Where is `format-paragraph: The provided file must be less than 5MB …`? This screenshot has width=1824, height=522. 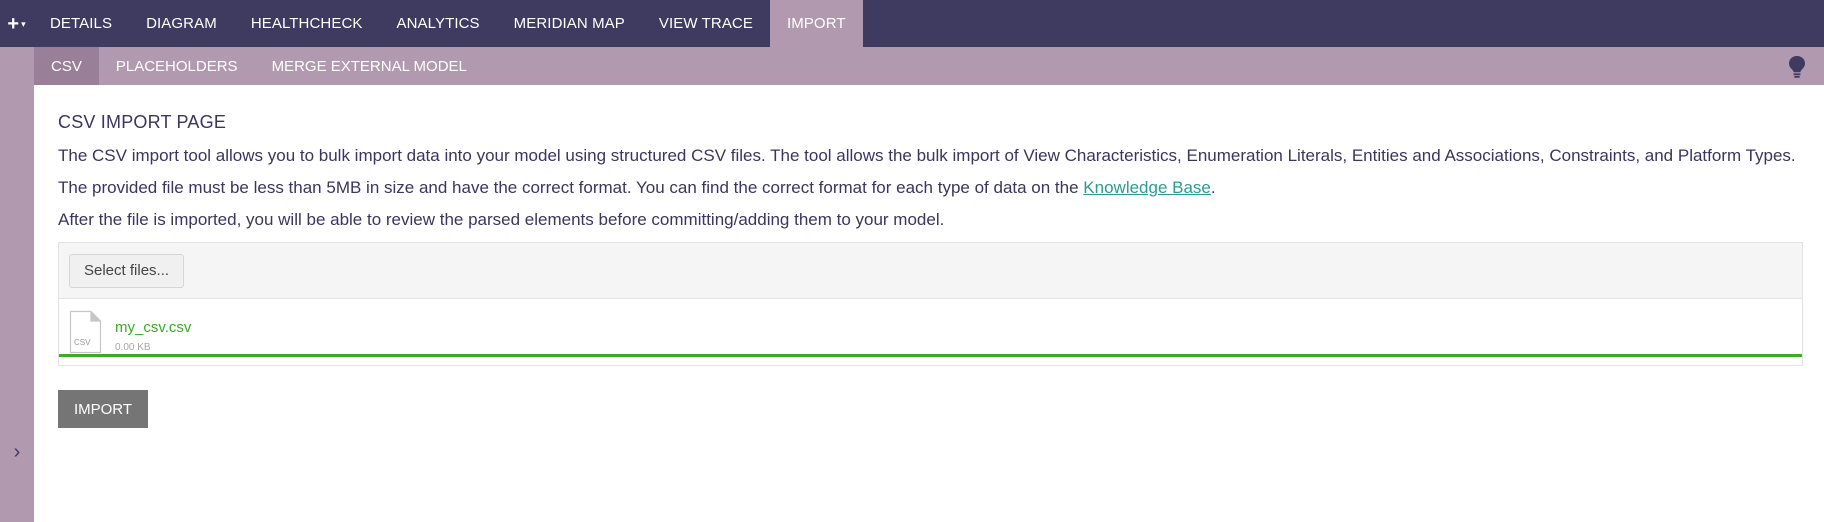
format-paragraph: The provided file must be less than 5MB … is located at coordinates (930, 187).